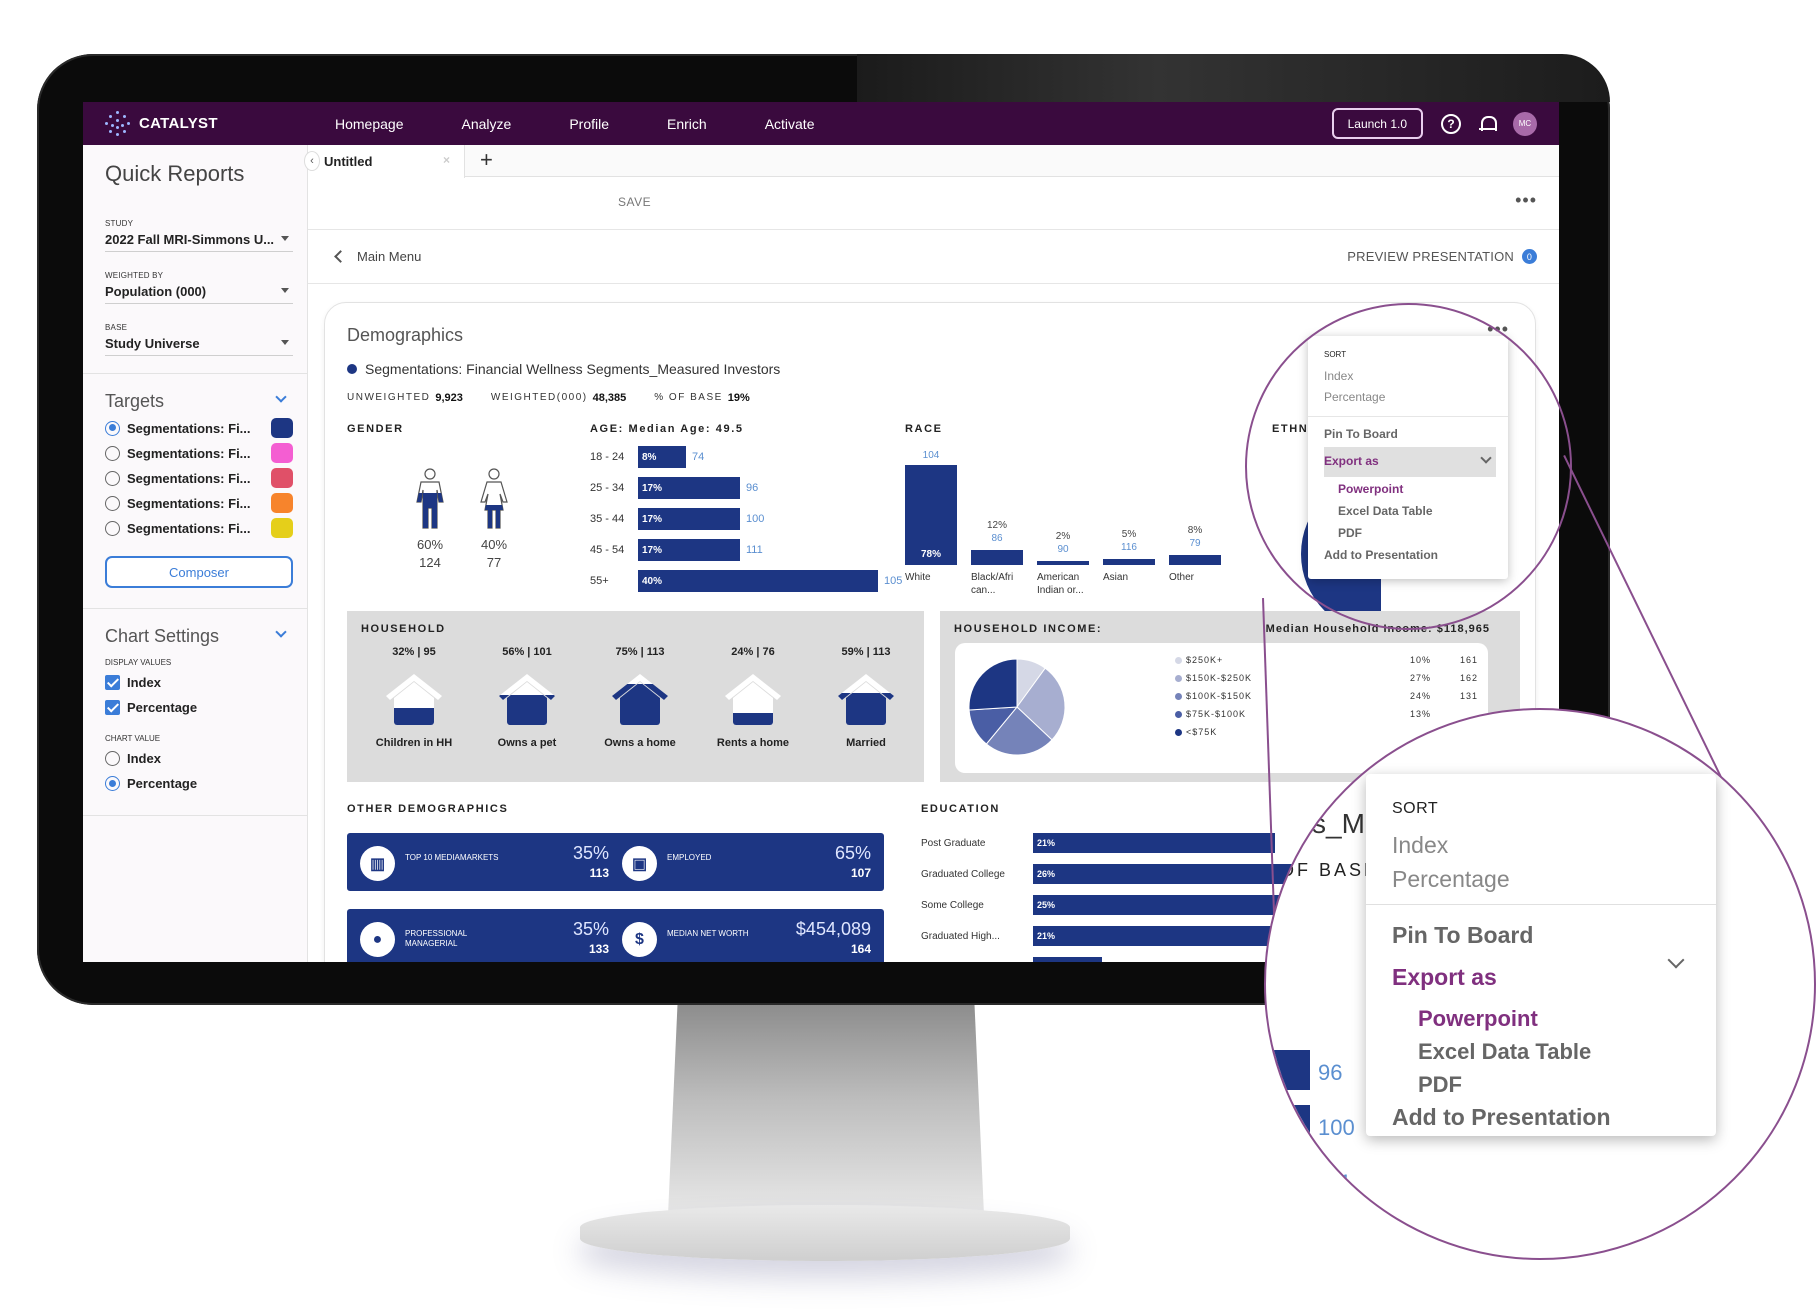 This screenshot has width=1818, height=1309. What do you see at coordinates (689, 857) in the screenshot?
I see `card-label: EMPLOYED` at bounding box center [689, 857].